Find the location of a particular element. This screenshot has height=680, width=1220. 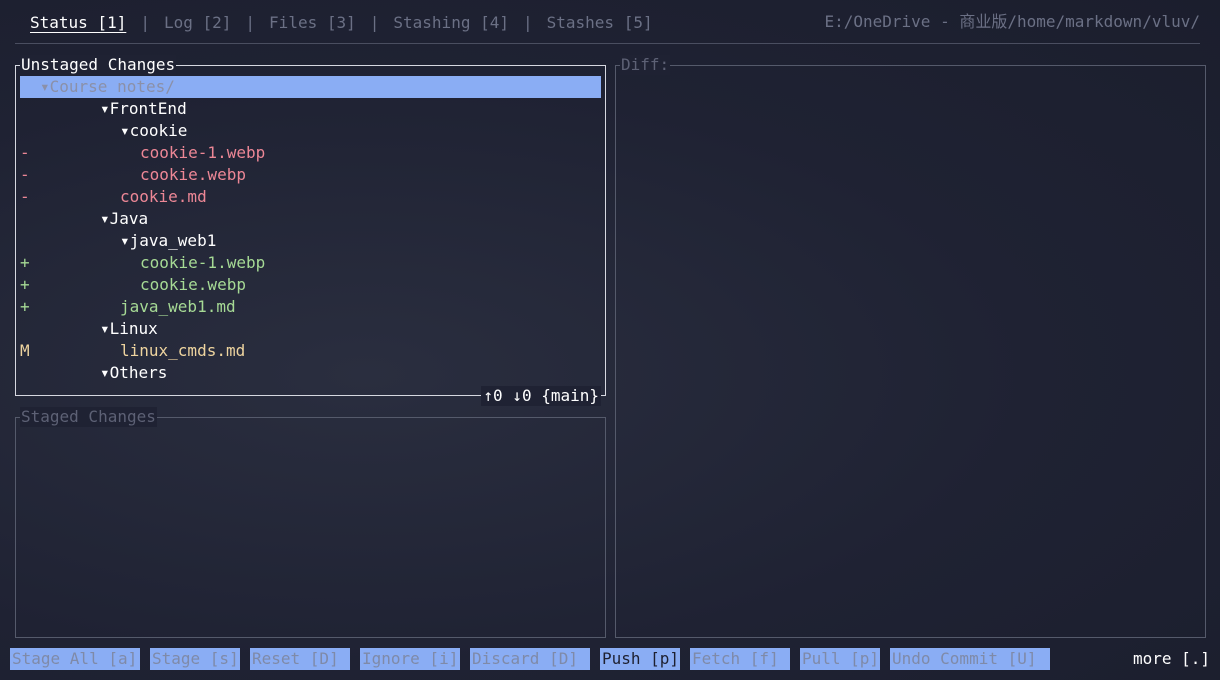

panel-title: Diff: is located at coordinates (645, 65).